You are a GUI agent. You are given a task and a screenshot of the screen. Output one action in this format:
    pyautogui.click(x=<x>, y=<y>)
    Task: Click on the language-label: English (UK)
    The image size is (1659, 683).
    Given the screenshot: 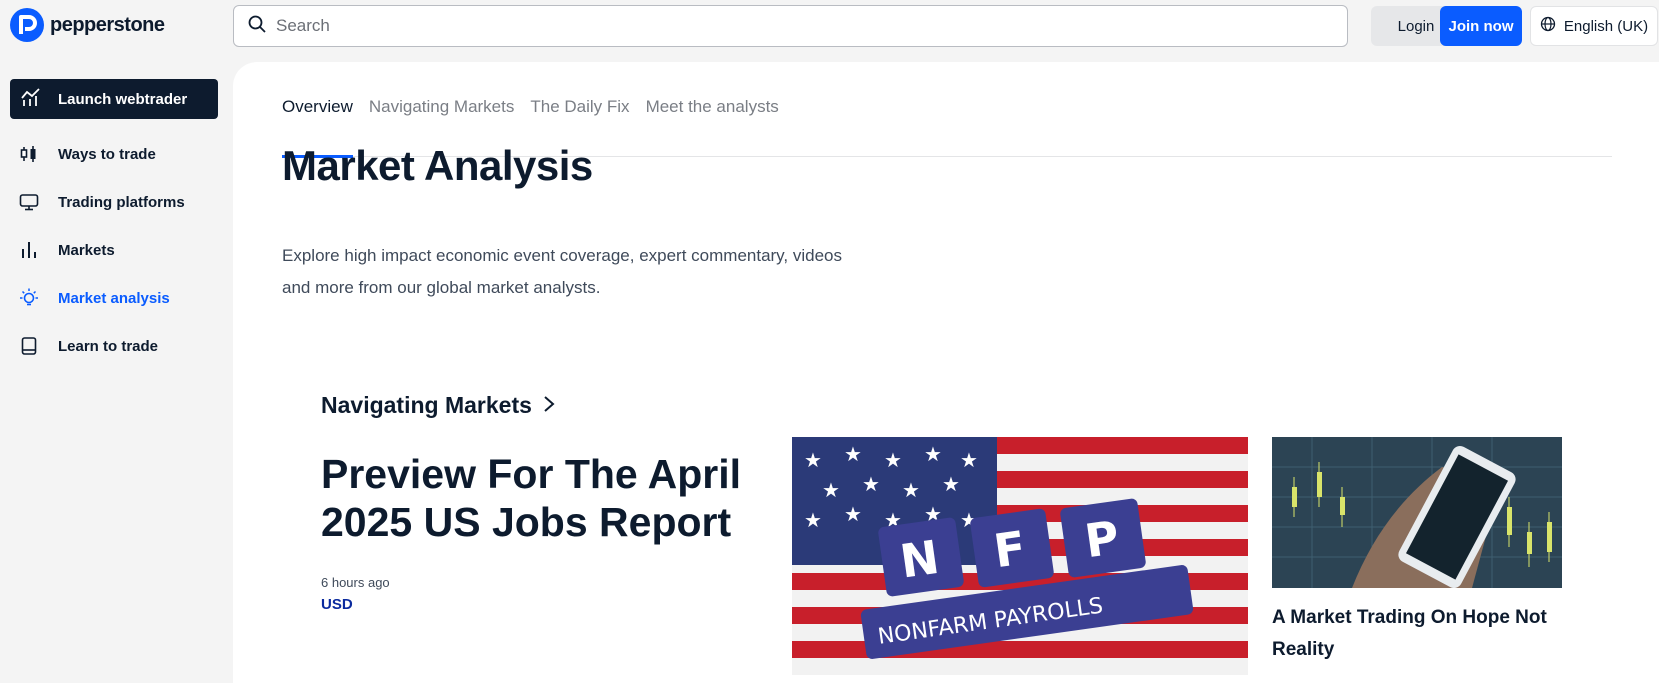 What is the action you would take?
    pyautogui.click(x=1606, y=26)
    